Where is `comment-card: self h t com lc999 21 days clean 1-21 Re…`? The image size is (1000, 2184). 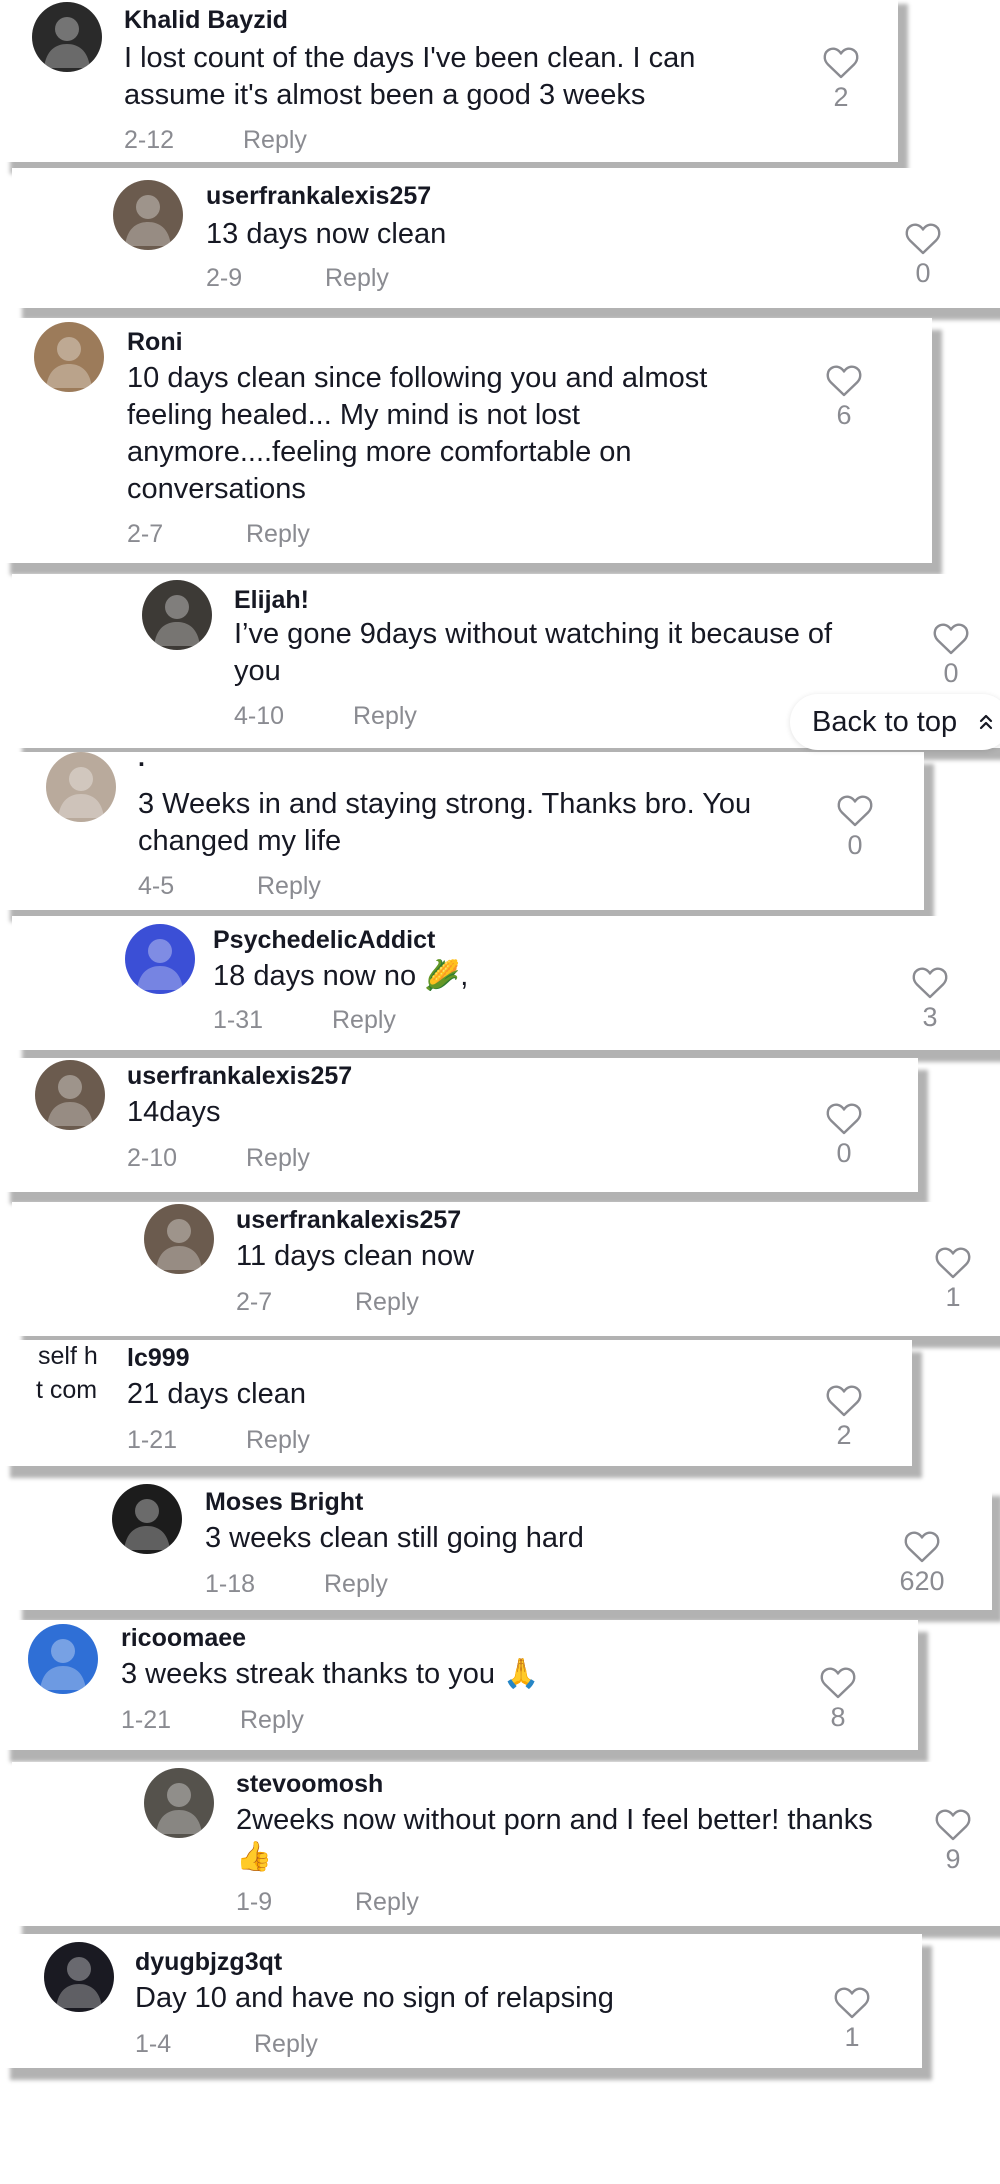
comment-card: self h t com lc999 21 days clean 1-21 Re… is located at coordinates (456, 1403).